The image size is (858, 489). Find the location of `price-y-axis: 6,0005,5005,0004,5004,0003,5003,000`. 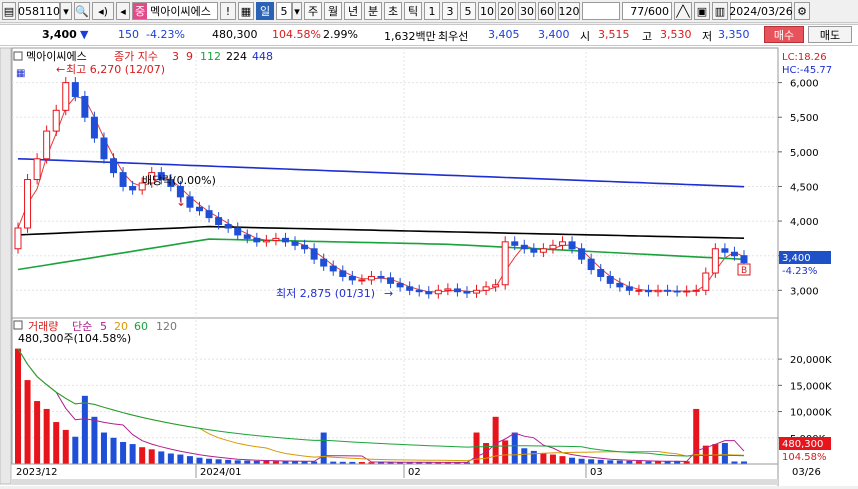

price-y-axis: 6,0005,5005,0004,5004,0003,5003,000 is located at coordinates (798, 188).